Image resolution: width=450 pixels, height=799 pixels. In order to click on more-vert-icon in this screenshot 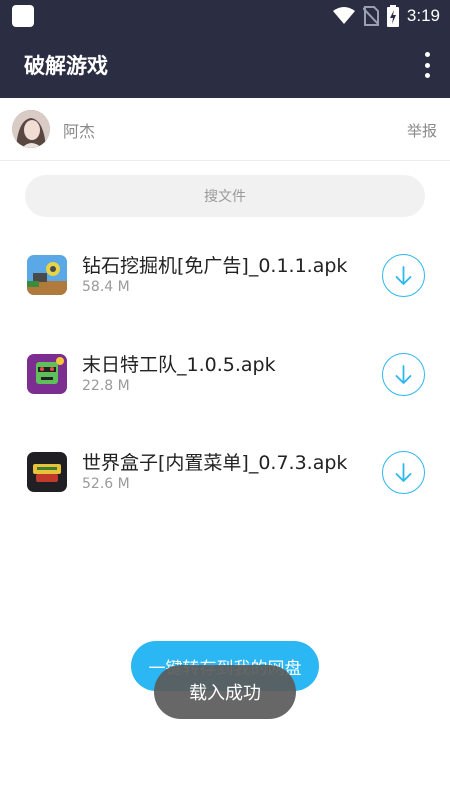, I will do `click(427, 65)`.